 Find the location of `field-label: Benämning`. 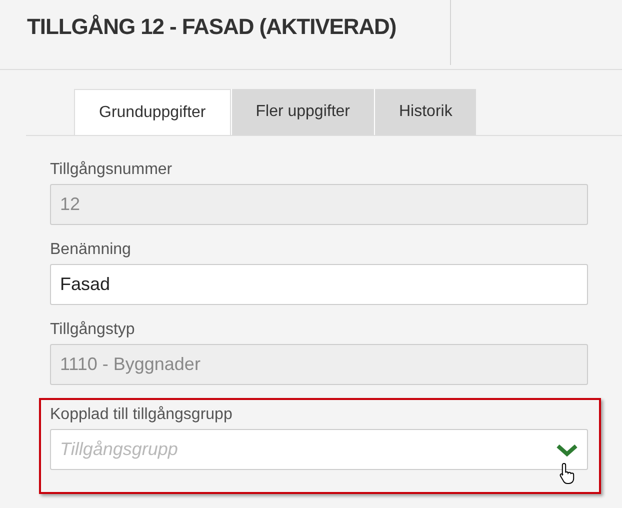

field-label: Benämning is located at coordinates (90, 250).